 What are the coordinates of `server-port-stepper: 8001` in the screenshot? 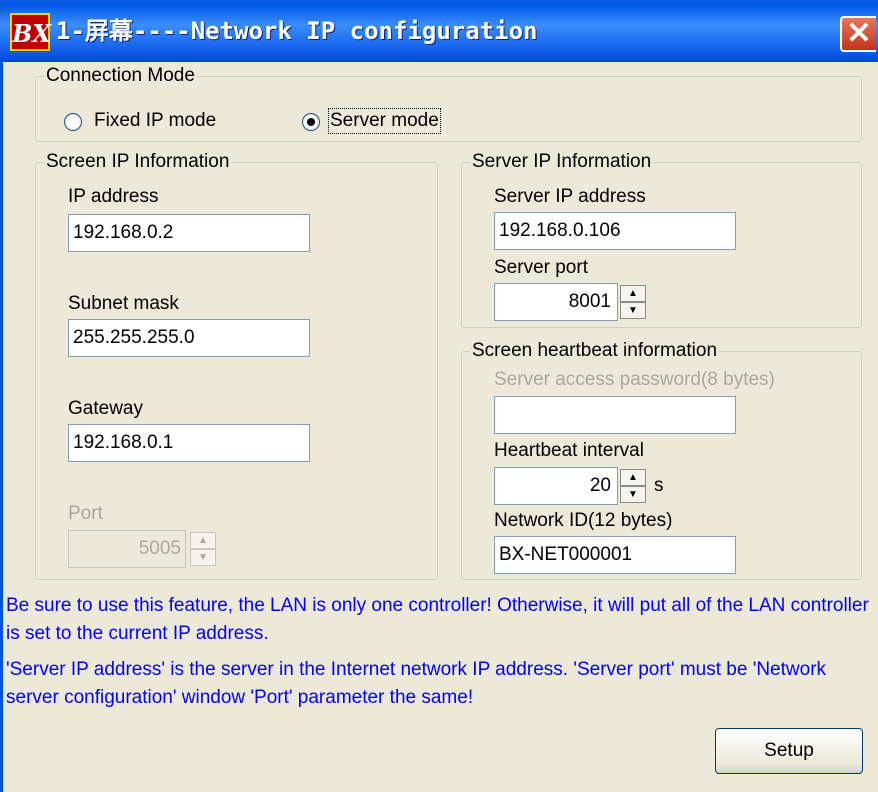 It's located at (556, 302).